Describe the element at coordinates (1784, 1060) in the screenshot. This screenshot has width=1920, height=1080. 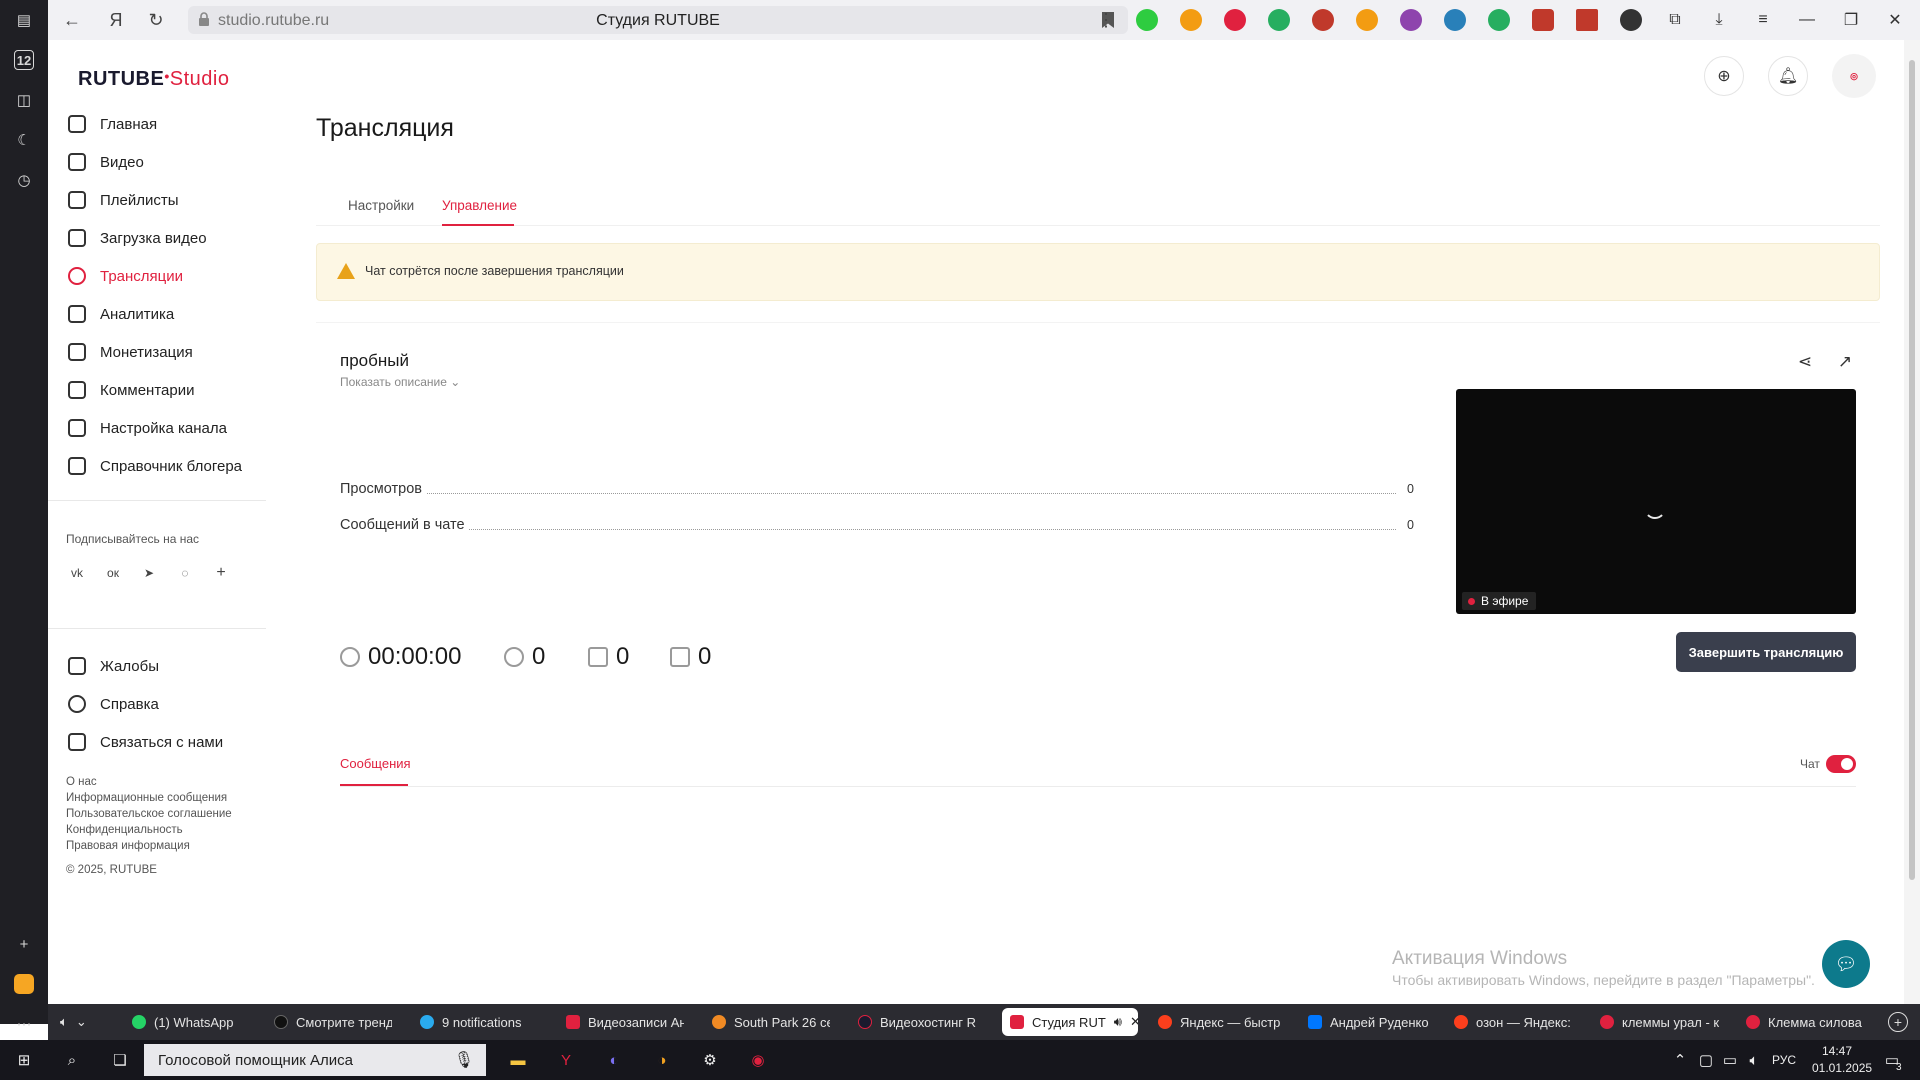
I see `input-language: РУС` at that location.